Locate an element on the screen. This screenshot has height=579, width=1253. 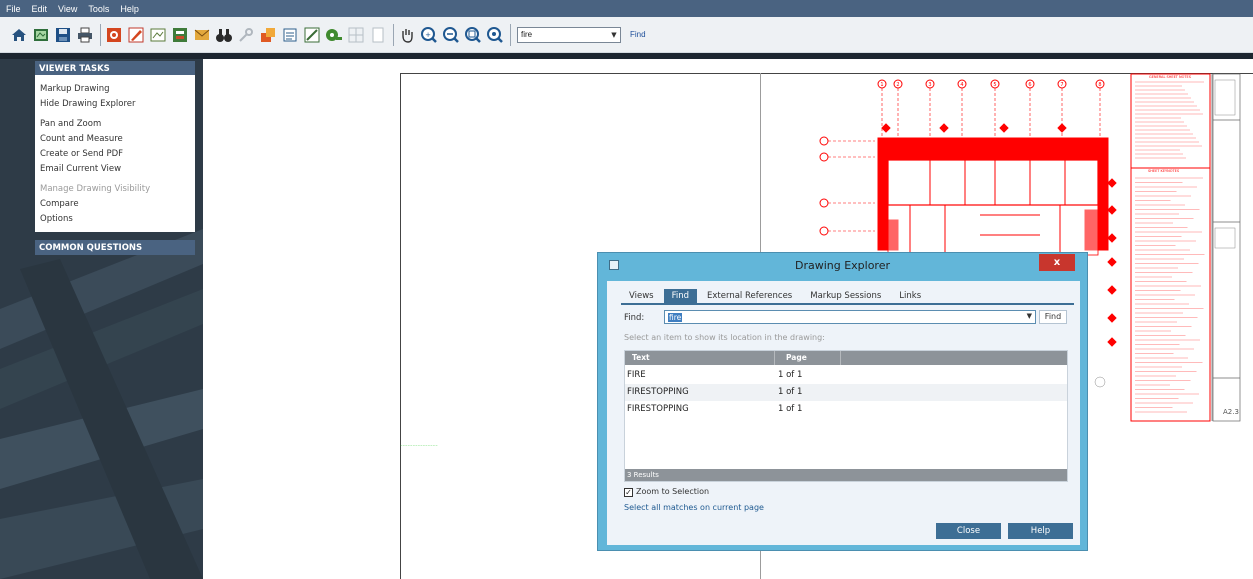
tab-find: Find is located at coordinates (680, 296).